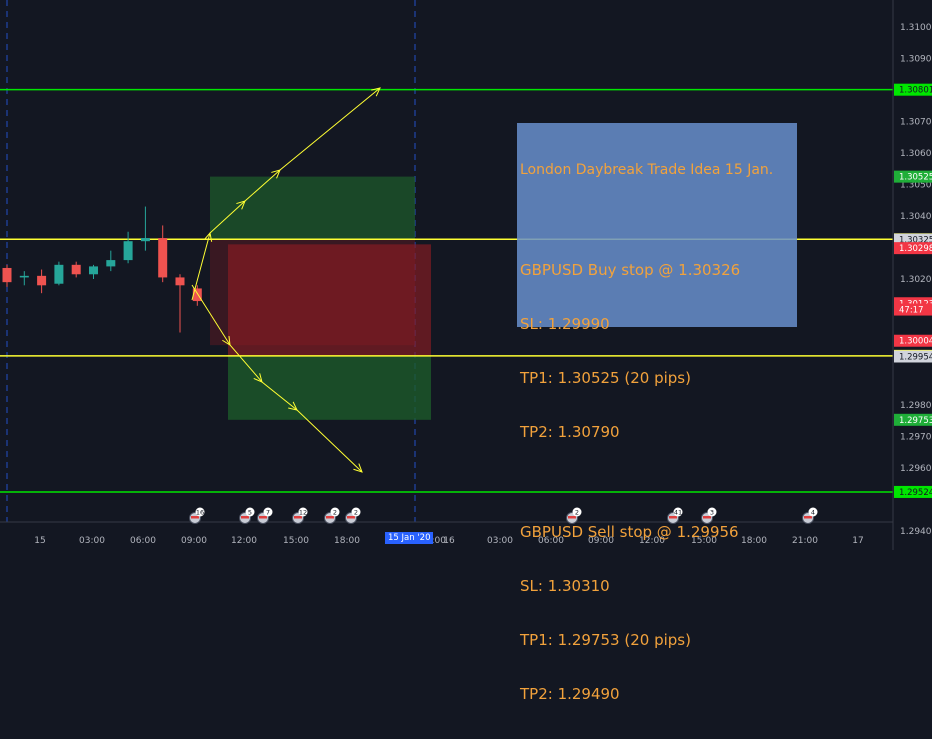 This screenshot has width=932, height=739. Describe the element at coordinates (916, 469) in the screenshot. I see `price-tick-label: 1.29600` at that location.